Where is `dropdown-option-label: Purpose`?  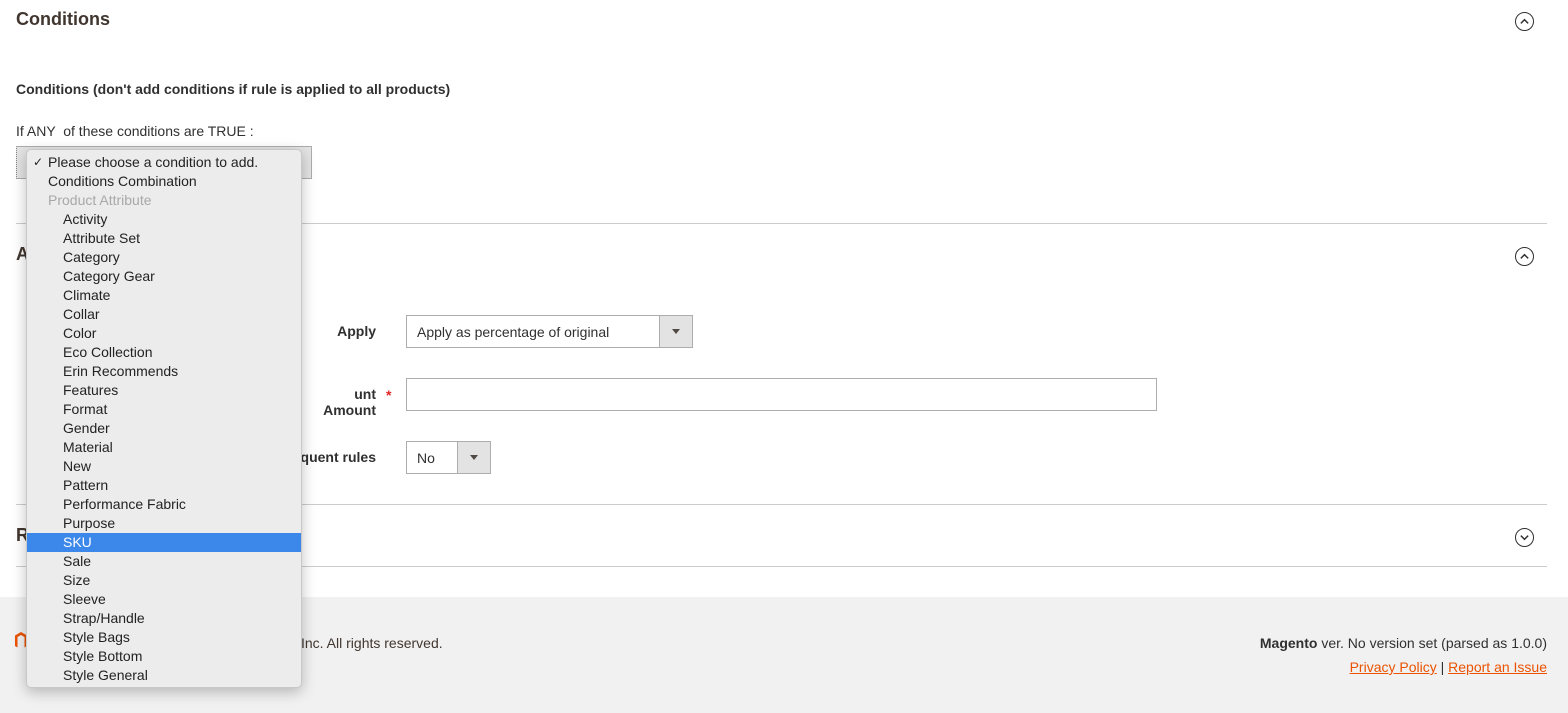 dropdown-option-label: Purpose is located at coordinates (89, 523).